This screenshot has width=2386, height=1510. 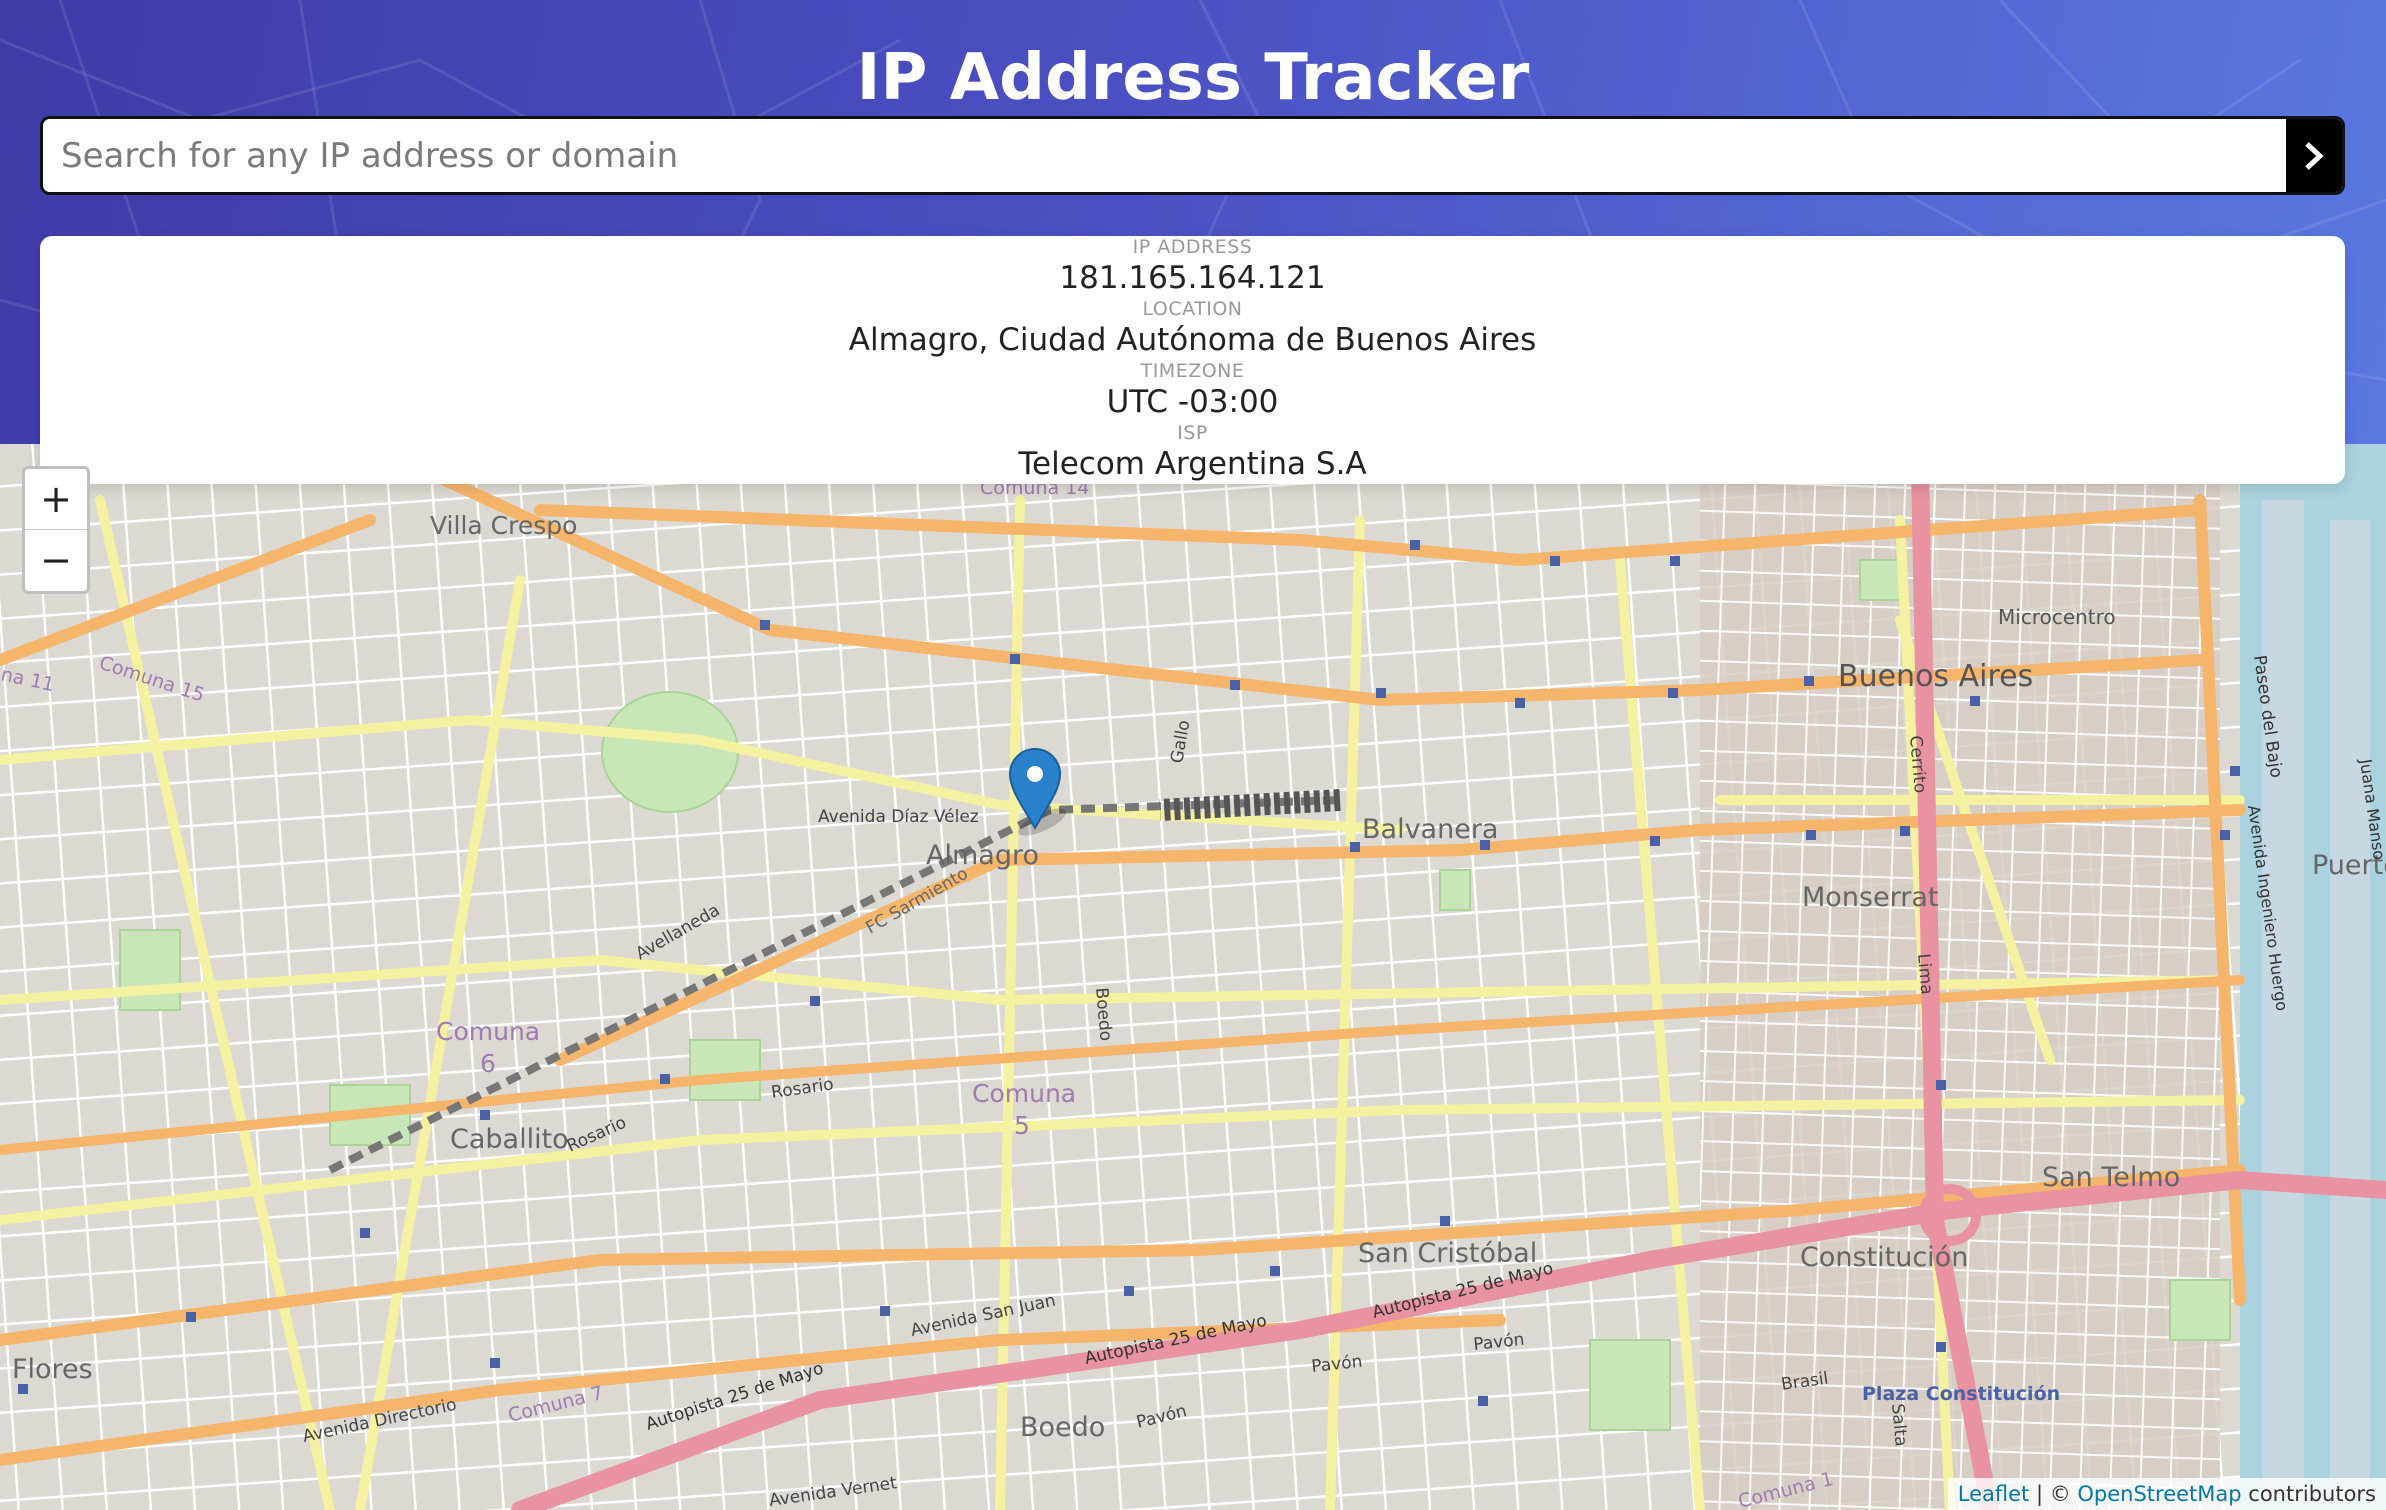 What do you see at coordinates (2159, 1494) in the screenshot?
I see `osm-link: OpenStreetMap` at bounding box center [2159, 1494].